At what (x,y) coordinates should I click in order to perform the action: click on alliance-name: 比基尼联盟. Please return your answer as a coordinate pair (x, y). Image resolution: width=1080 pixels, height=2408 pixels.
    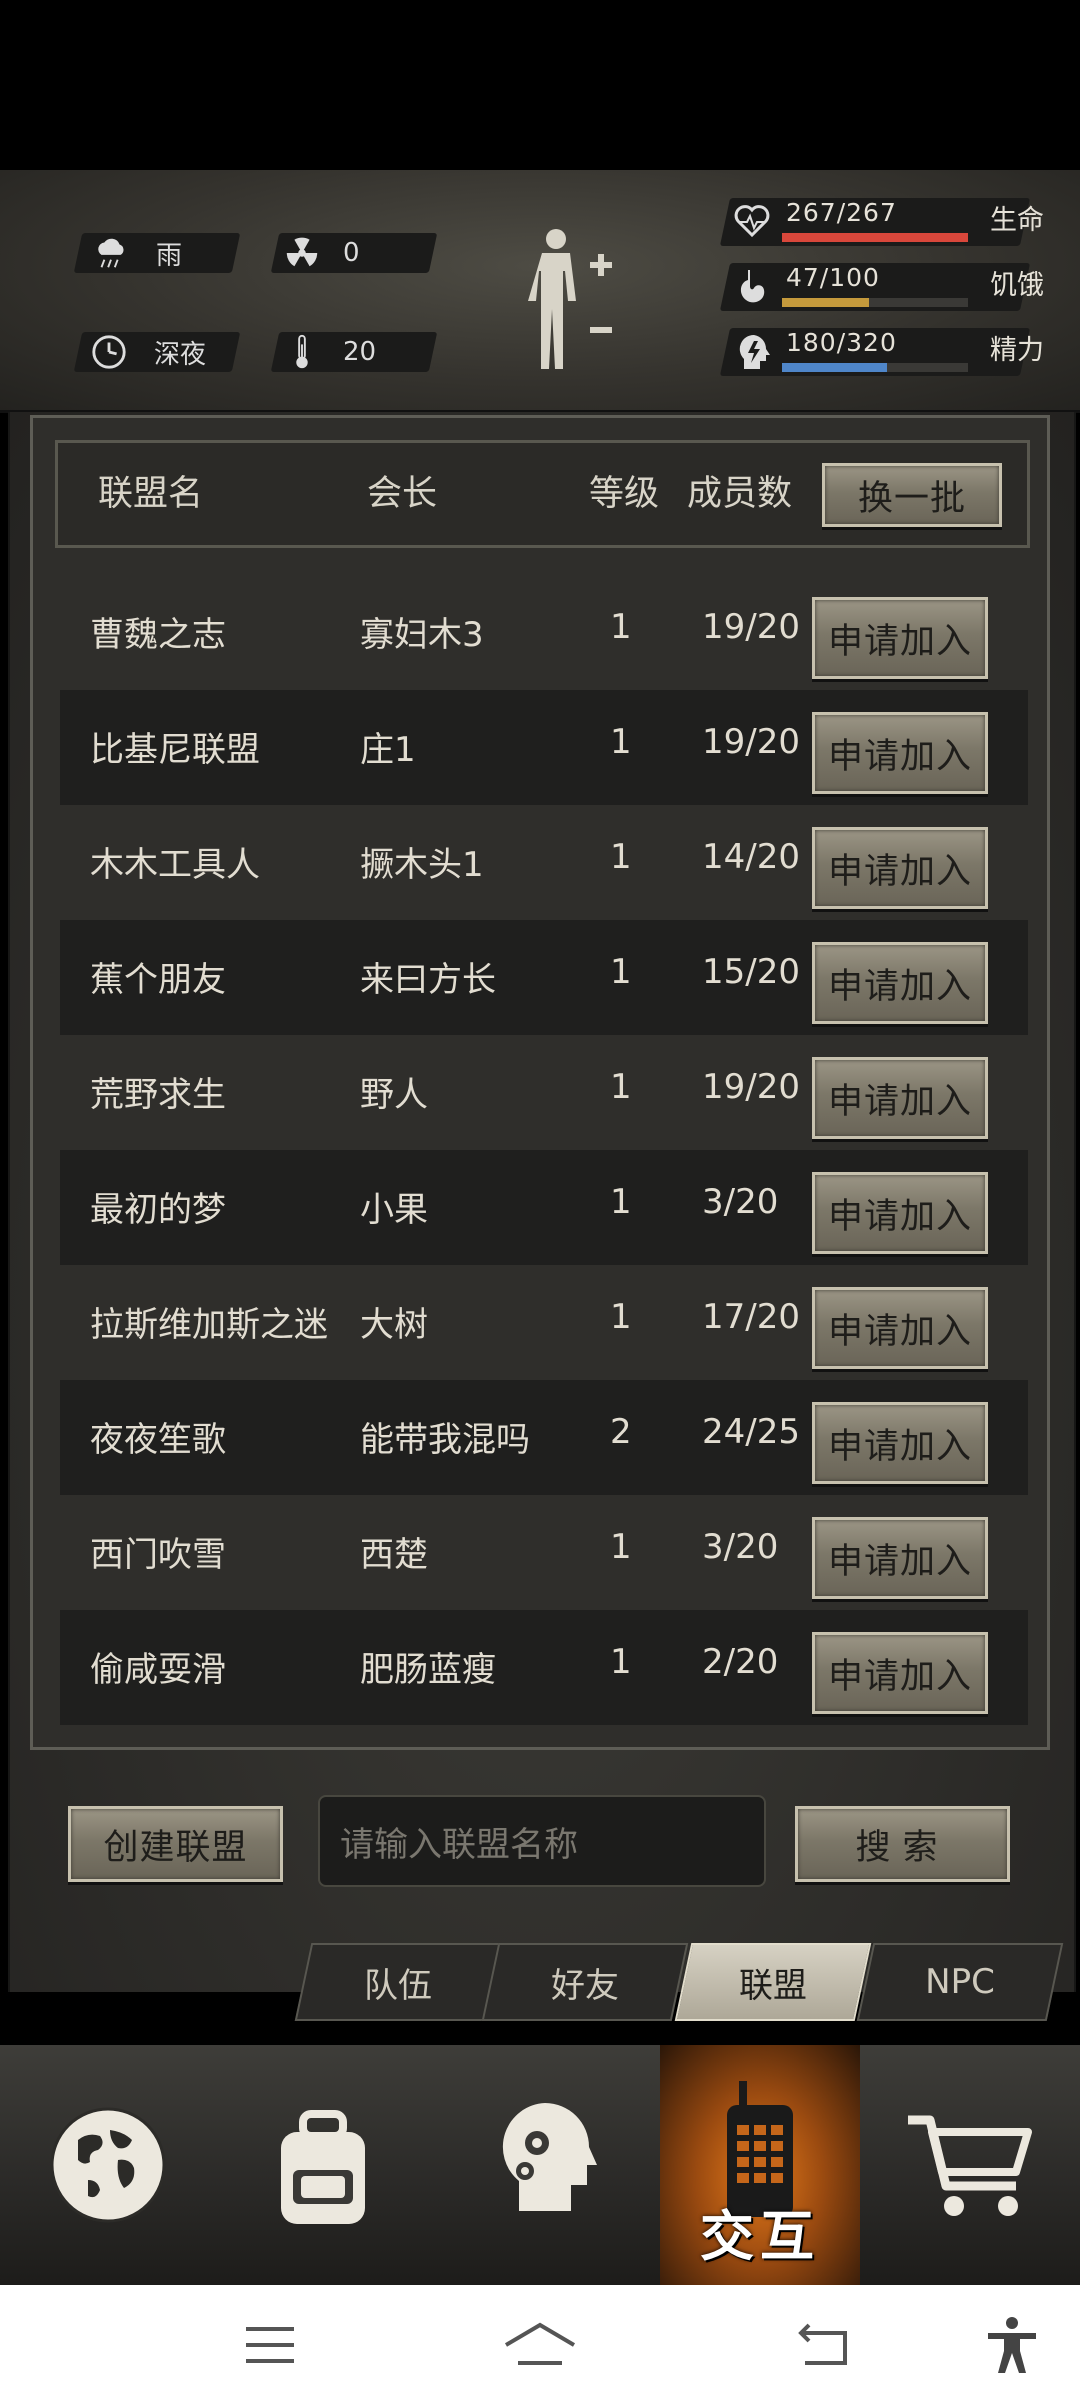
    Looking at the image, I should click on (175, 750).